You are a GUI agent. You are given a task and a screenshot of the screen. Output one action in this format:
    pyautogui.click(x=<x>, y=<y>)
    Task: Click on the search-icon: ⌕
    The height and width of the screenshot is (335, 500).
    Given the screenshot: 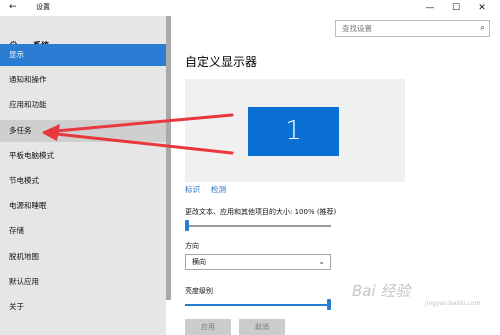 What is the action you would take?
    pyautogui.click(x=482, y=28)
    